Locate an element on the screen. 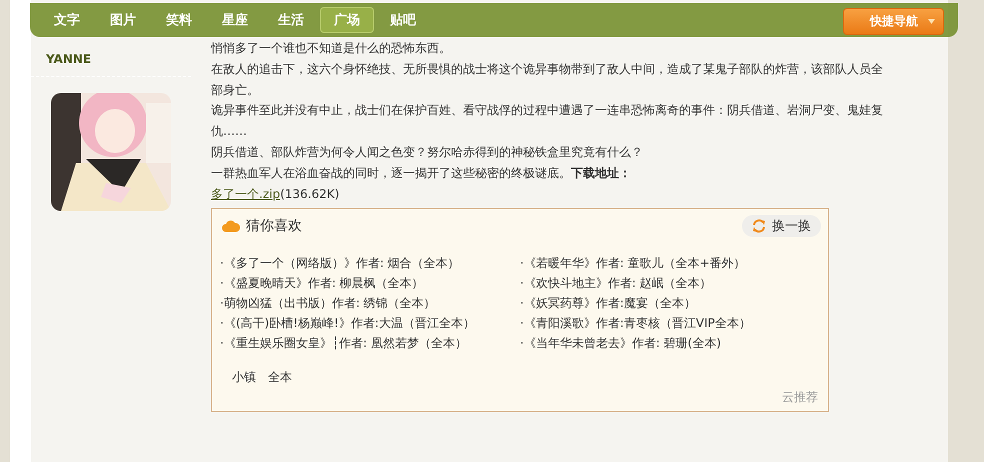  tag-link: 全本 is located at coordinates (280, 377).